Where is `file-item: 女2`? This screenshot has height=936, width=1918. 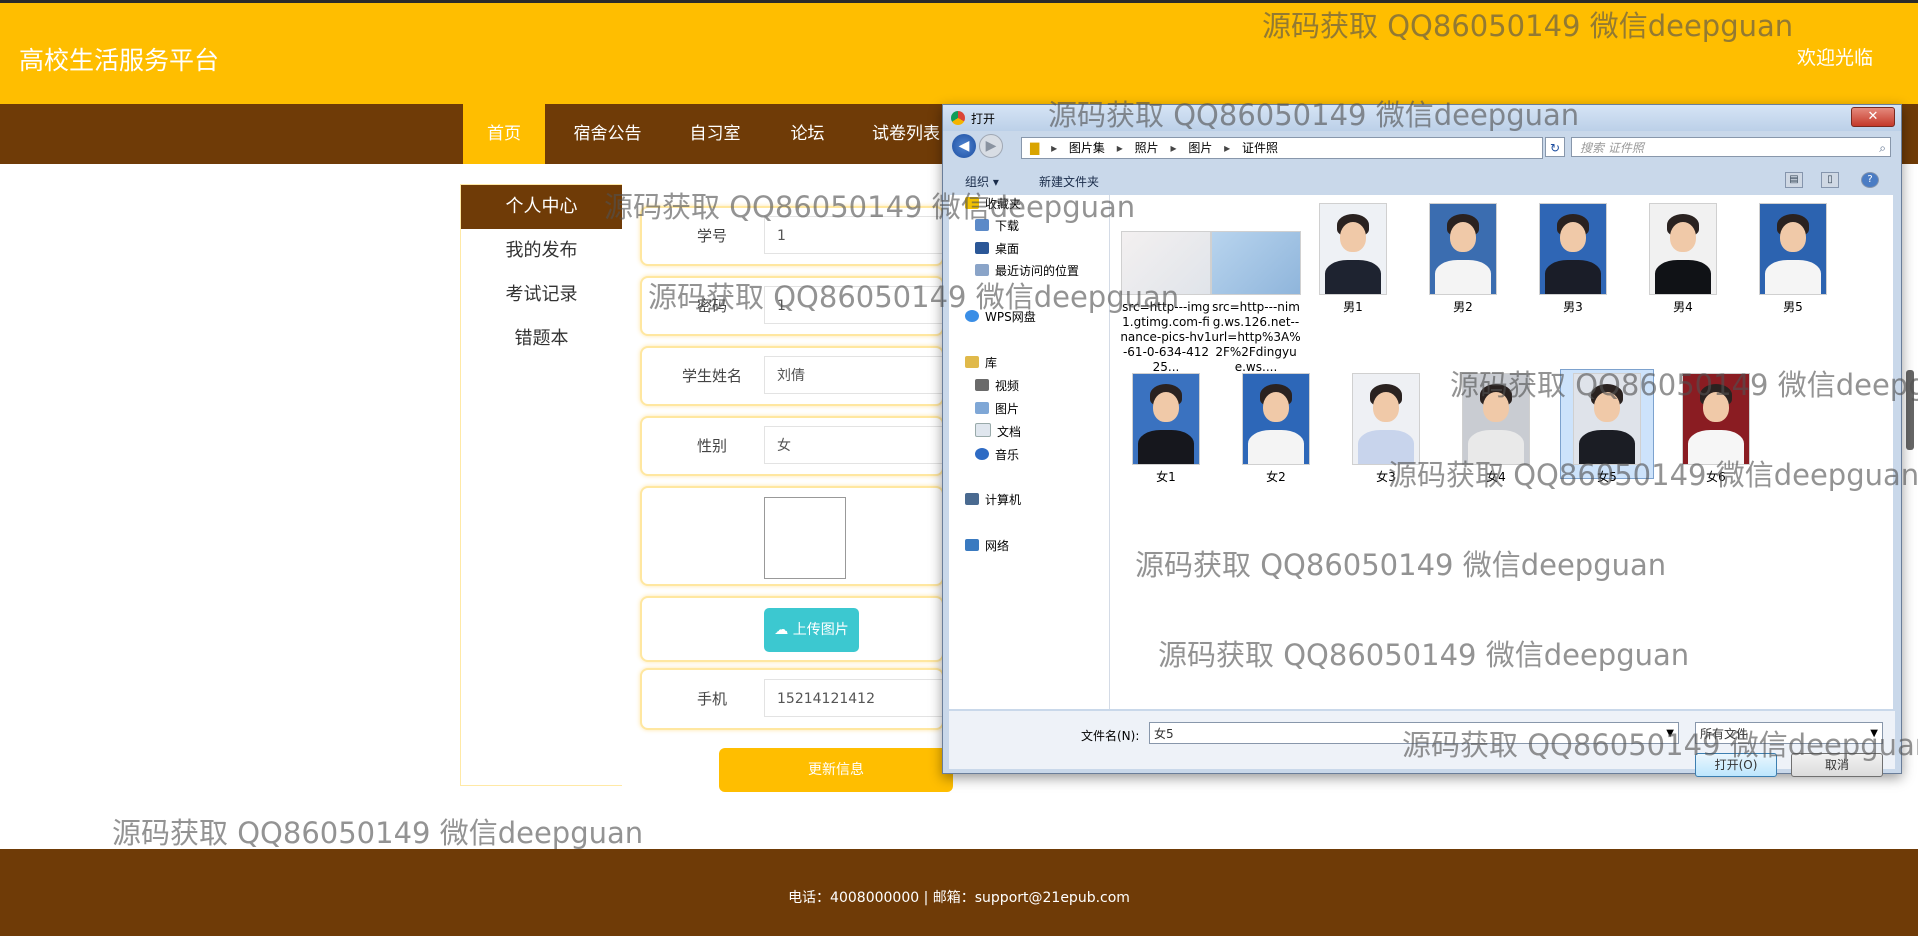 file-item: 女2 is located at coordinates (1276, 429).